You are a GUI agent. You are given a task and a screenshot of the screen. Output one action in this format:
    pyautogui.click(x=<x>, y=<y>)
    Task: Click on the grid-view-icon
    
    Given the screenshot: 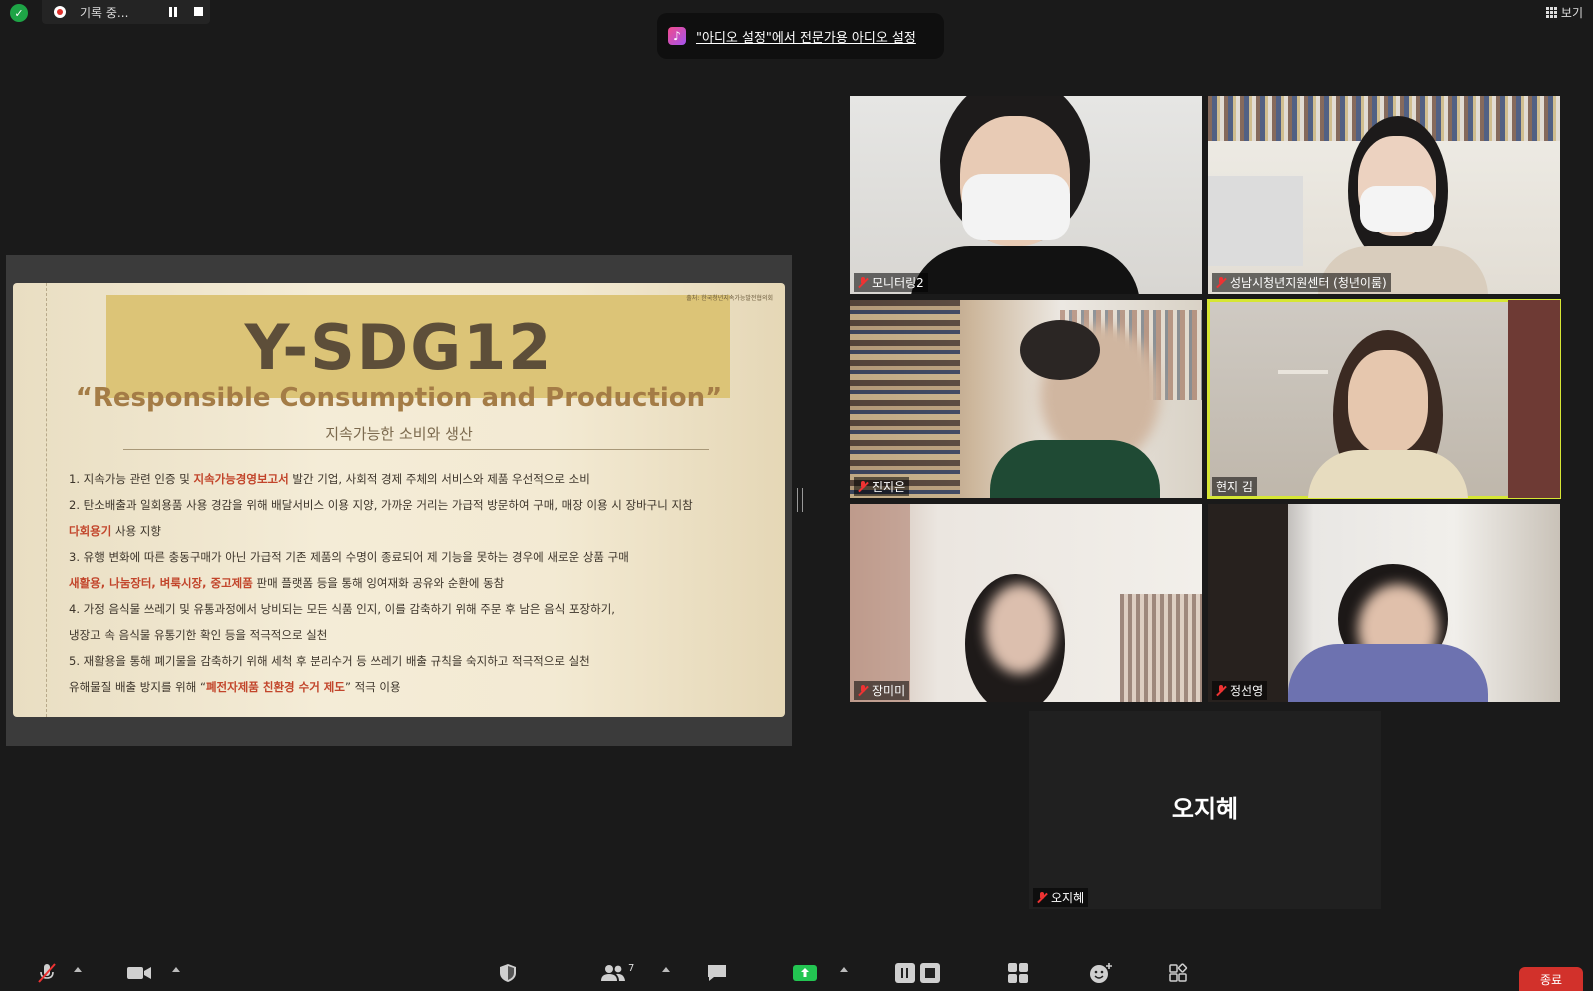 What is the action you would take?
    pyautogui.click(x=1551, y=12)
    